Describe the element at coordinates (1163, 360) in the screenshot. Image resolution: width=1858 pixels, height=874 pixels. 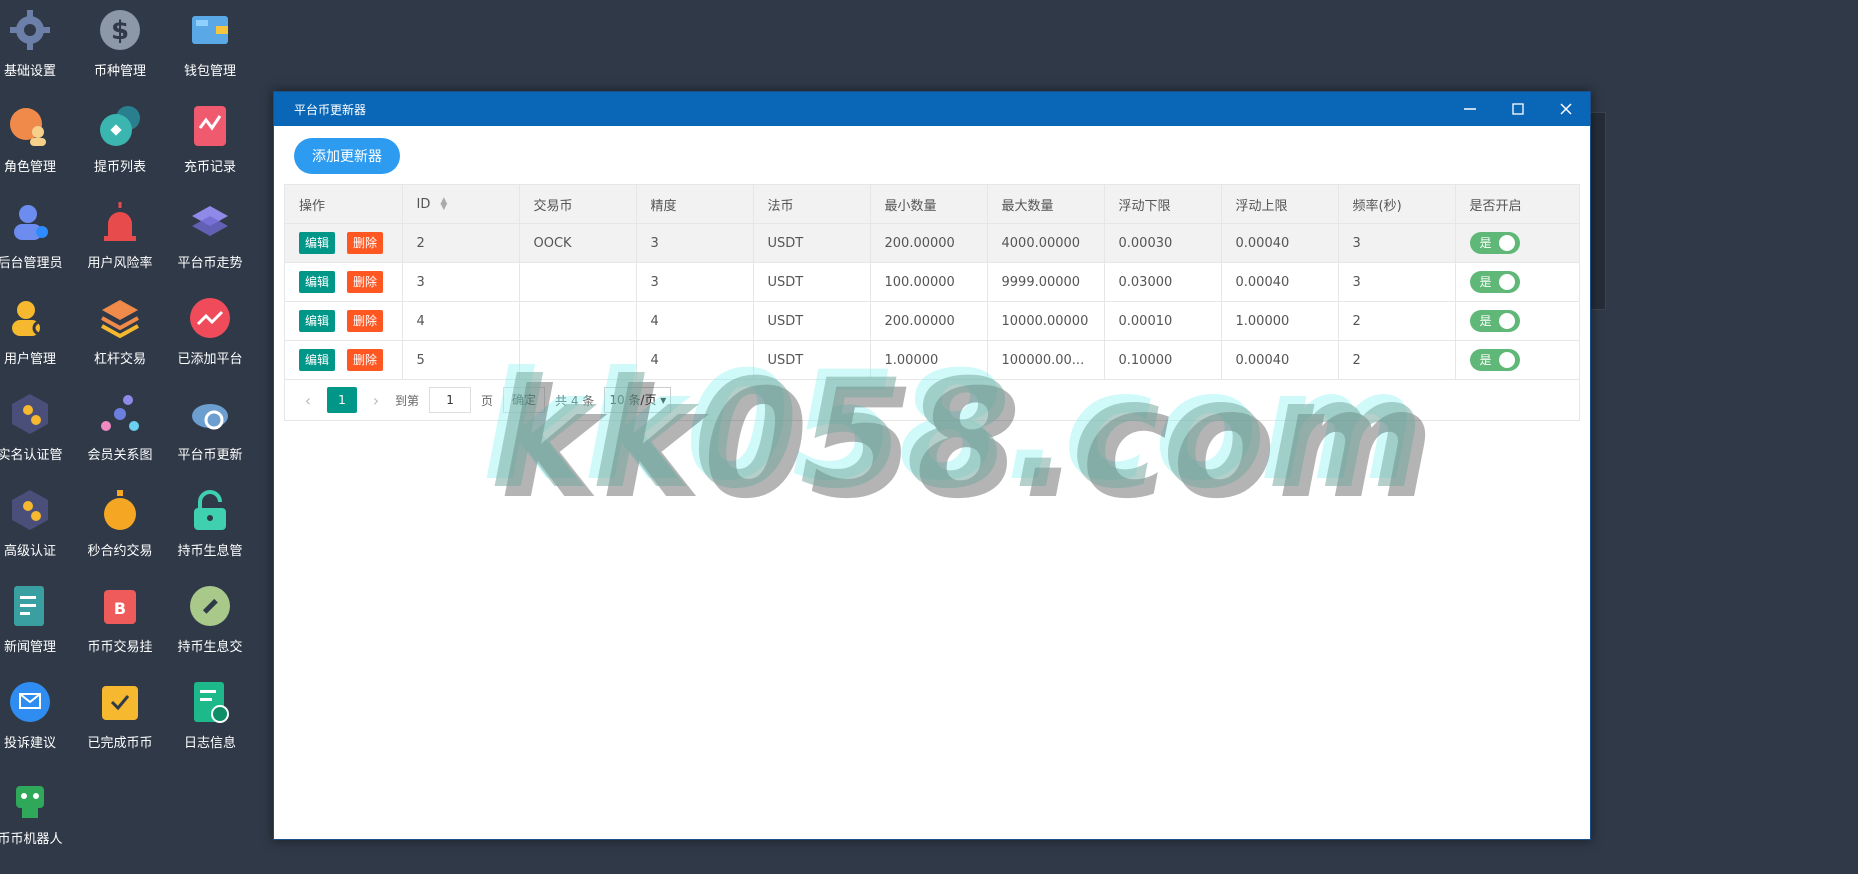
I see `cell-low: 0.10000` at that location.